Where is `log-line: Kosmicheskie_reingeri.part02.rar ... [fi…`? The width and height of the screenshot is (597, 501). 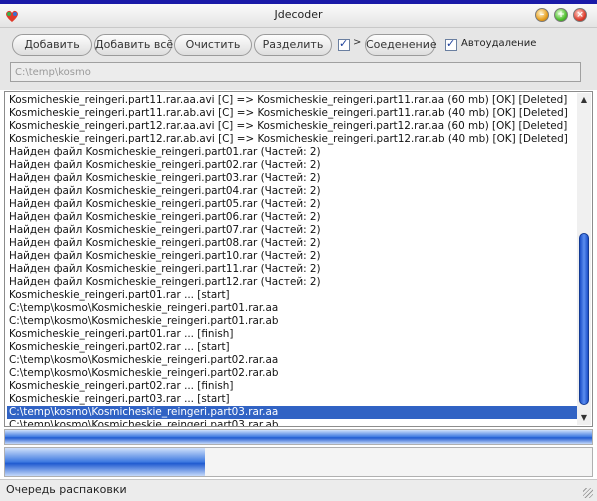 log-line: Kosmicheskie_reingeri.part02.rar ... [fi… is located at coordinates (292, 386).